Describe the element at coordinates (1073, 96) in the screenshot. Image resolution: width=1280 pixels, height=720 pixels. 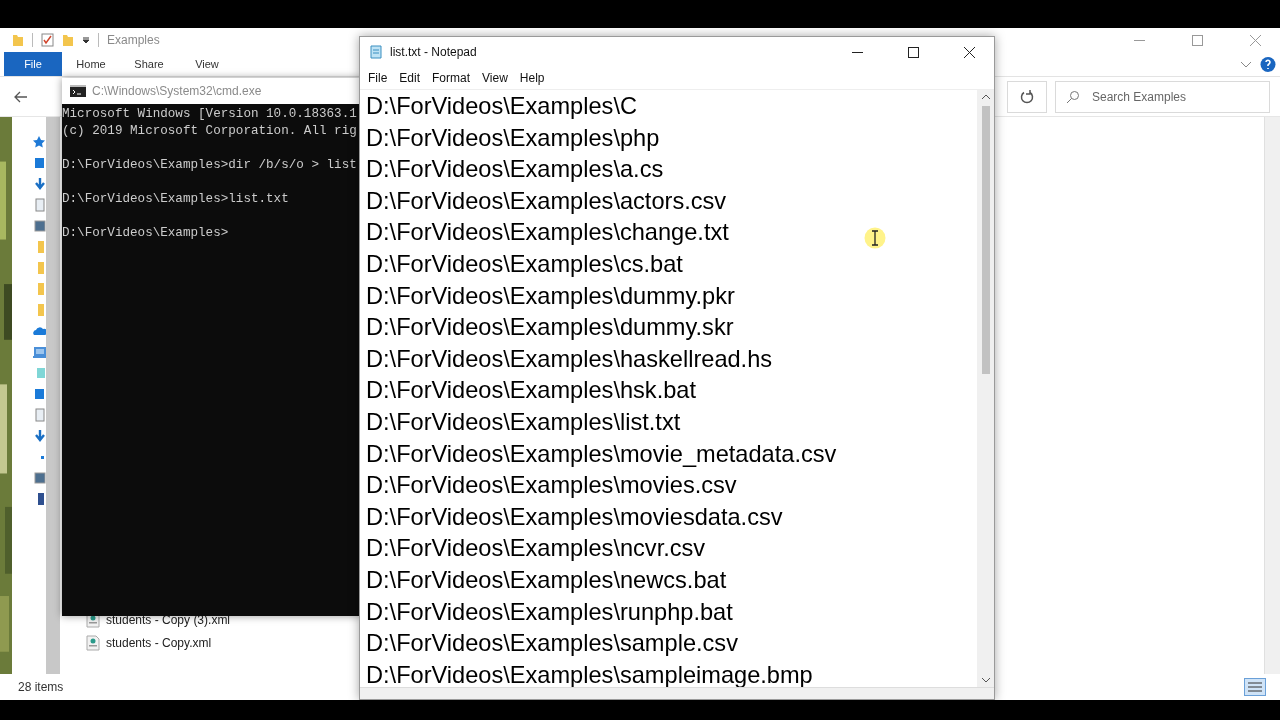
I see `search-icon` at that location.